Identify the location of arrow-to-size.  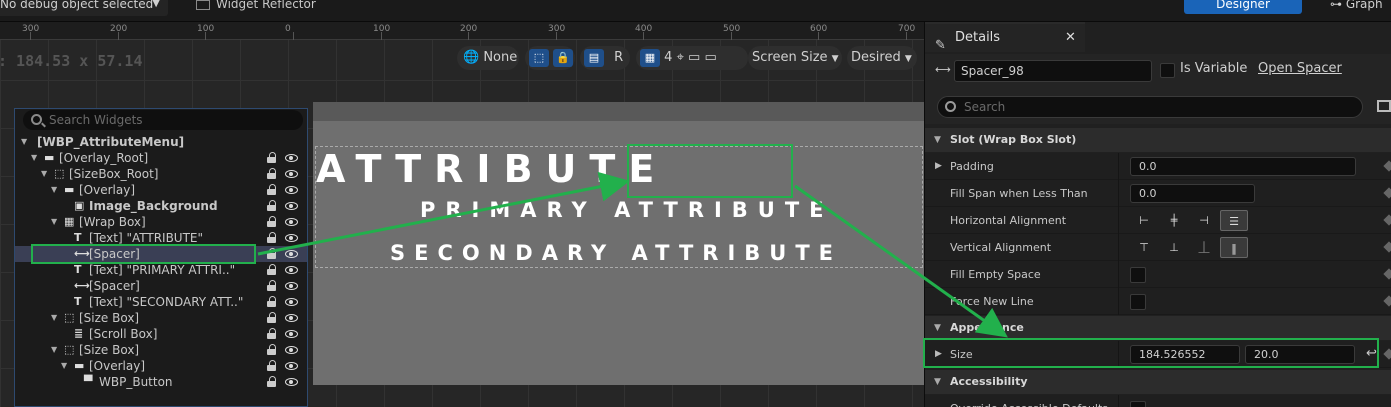
(901, 261).